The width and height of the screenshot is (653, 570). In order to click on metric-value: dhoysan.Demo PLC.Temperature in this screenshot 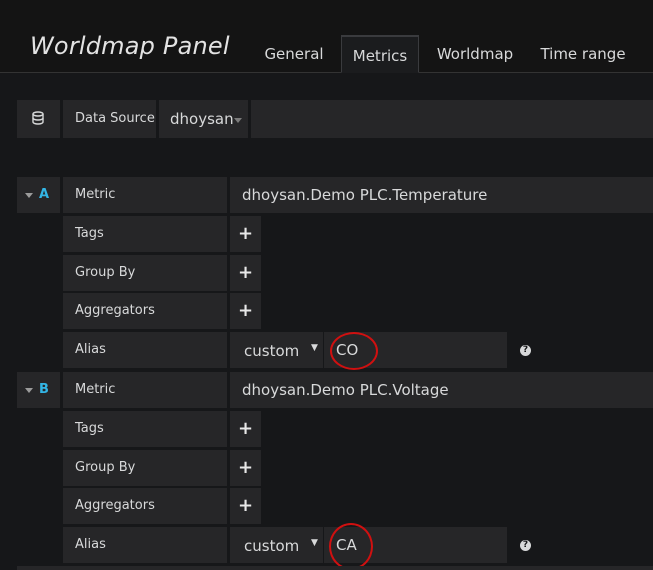, I will do `click(441, 195)`.